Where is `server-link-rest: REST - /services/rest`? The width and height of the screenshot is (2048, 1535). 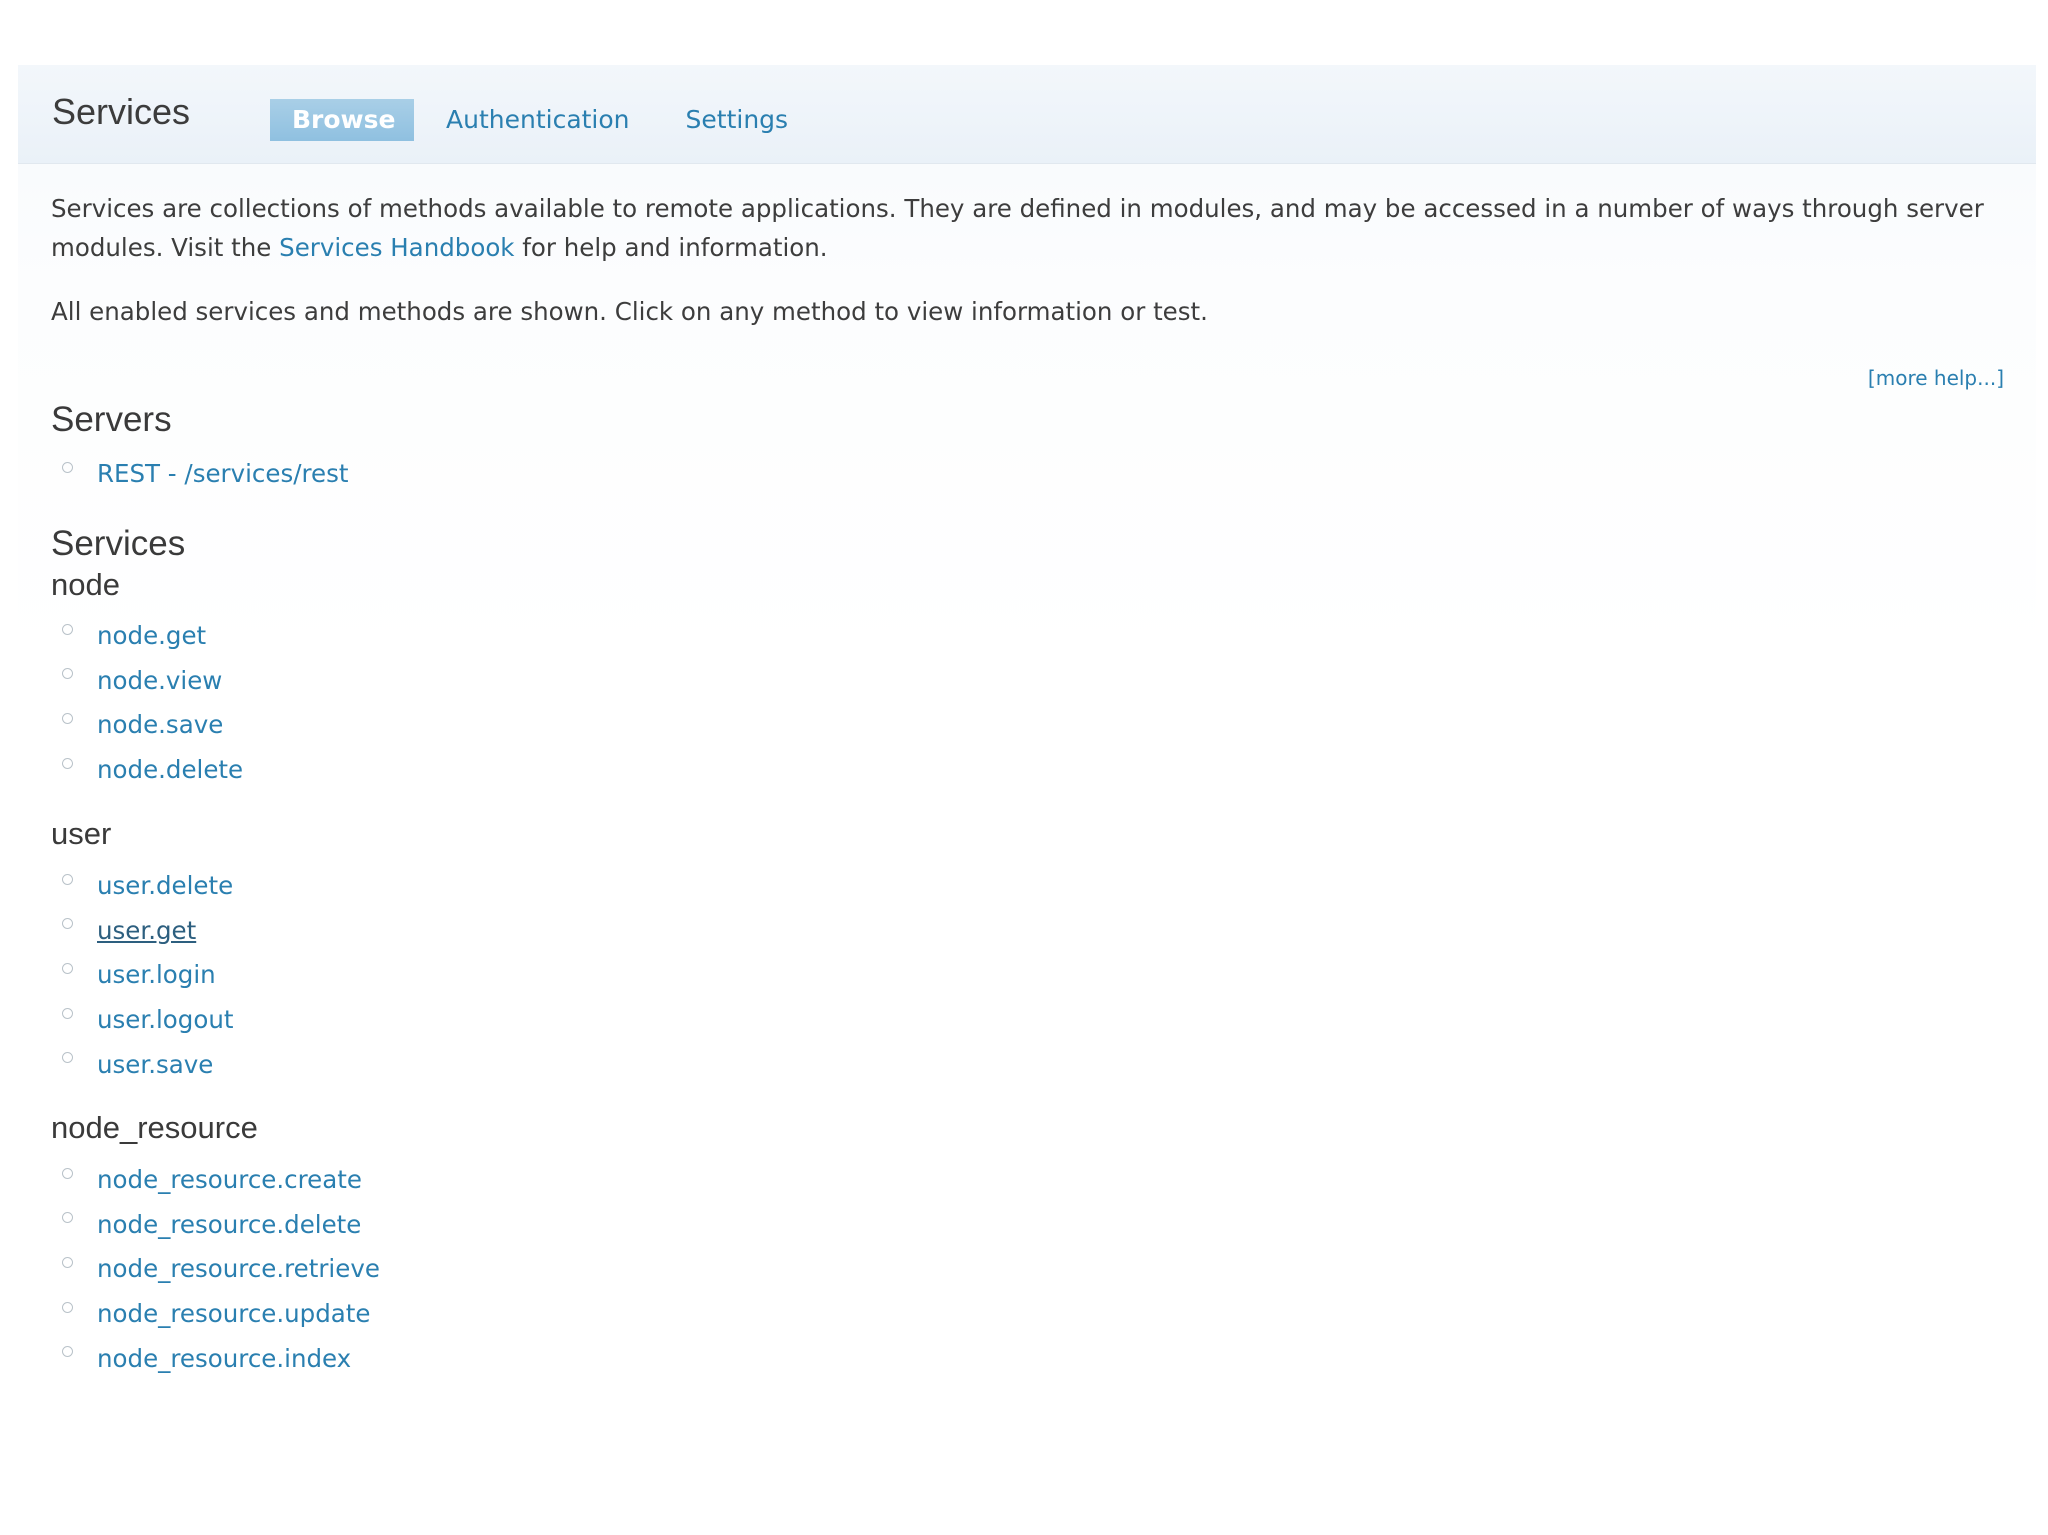 server-link-rest: REST - /services/rest is located at coordinates (222, 474).